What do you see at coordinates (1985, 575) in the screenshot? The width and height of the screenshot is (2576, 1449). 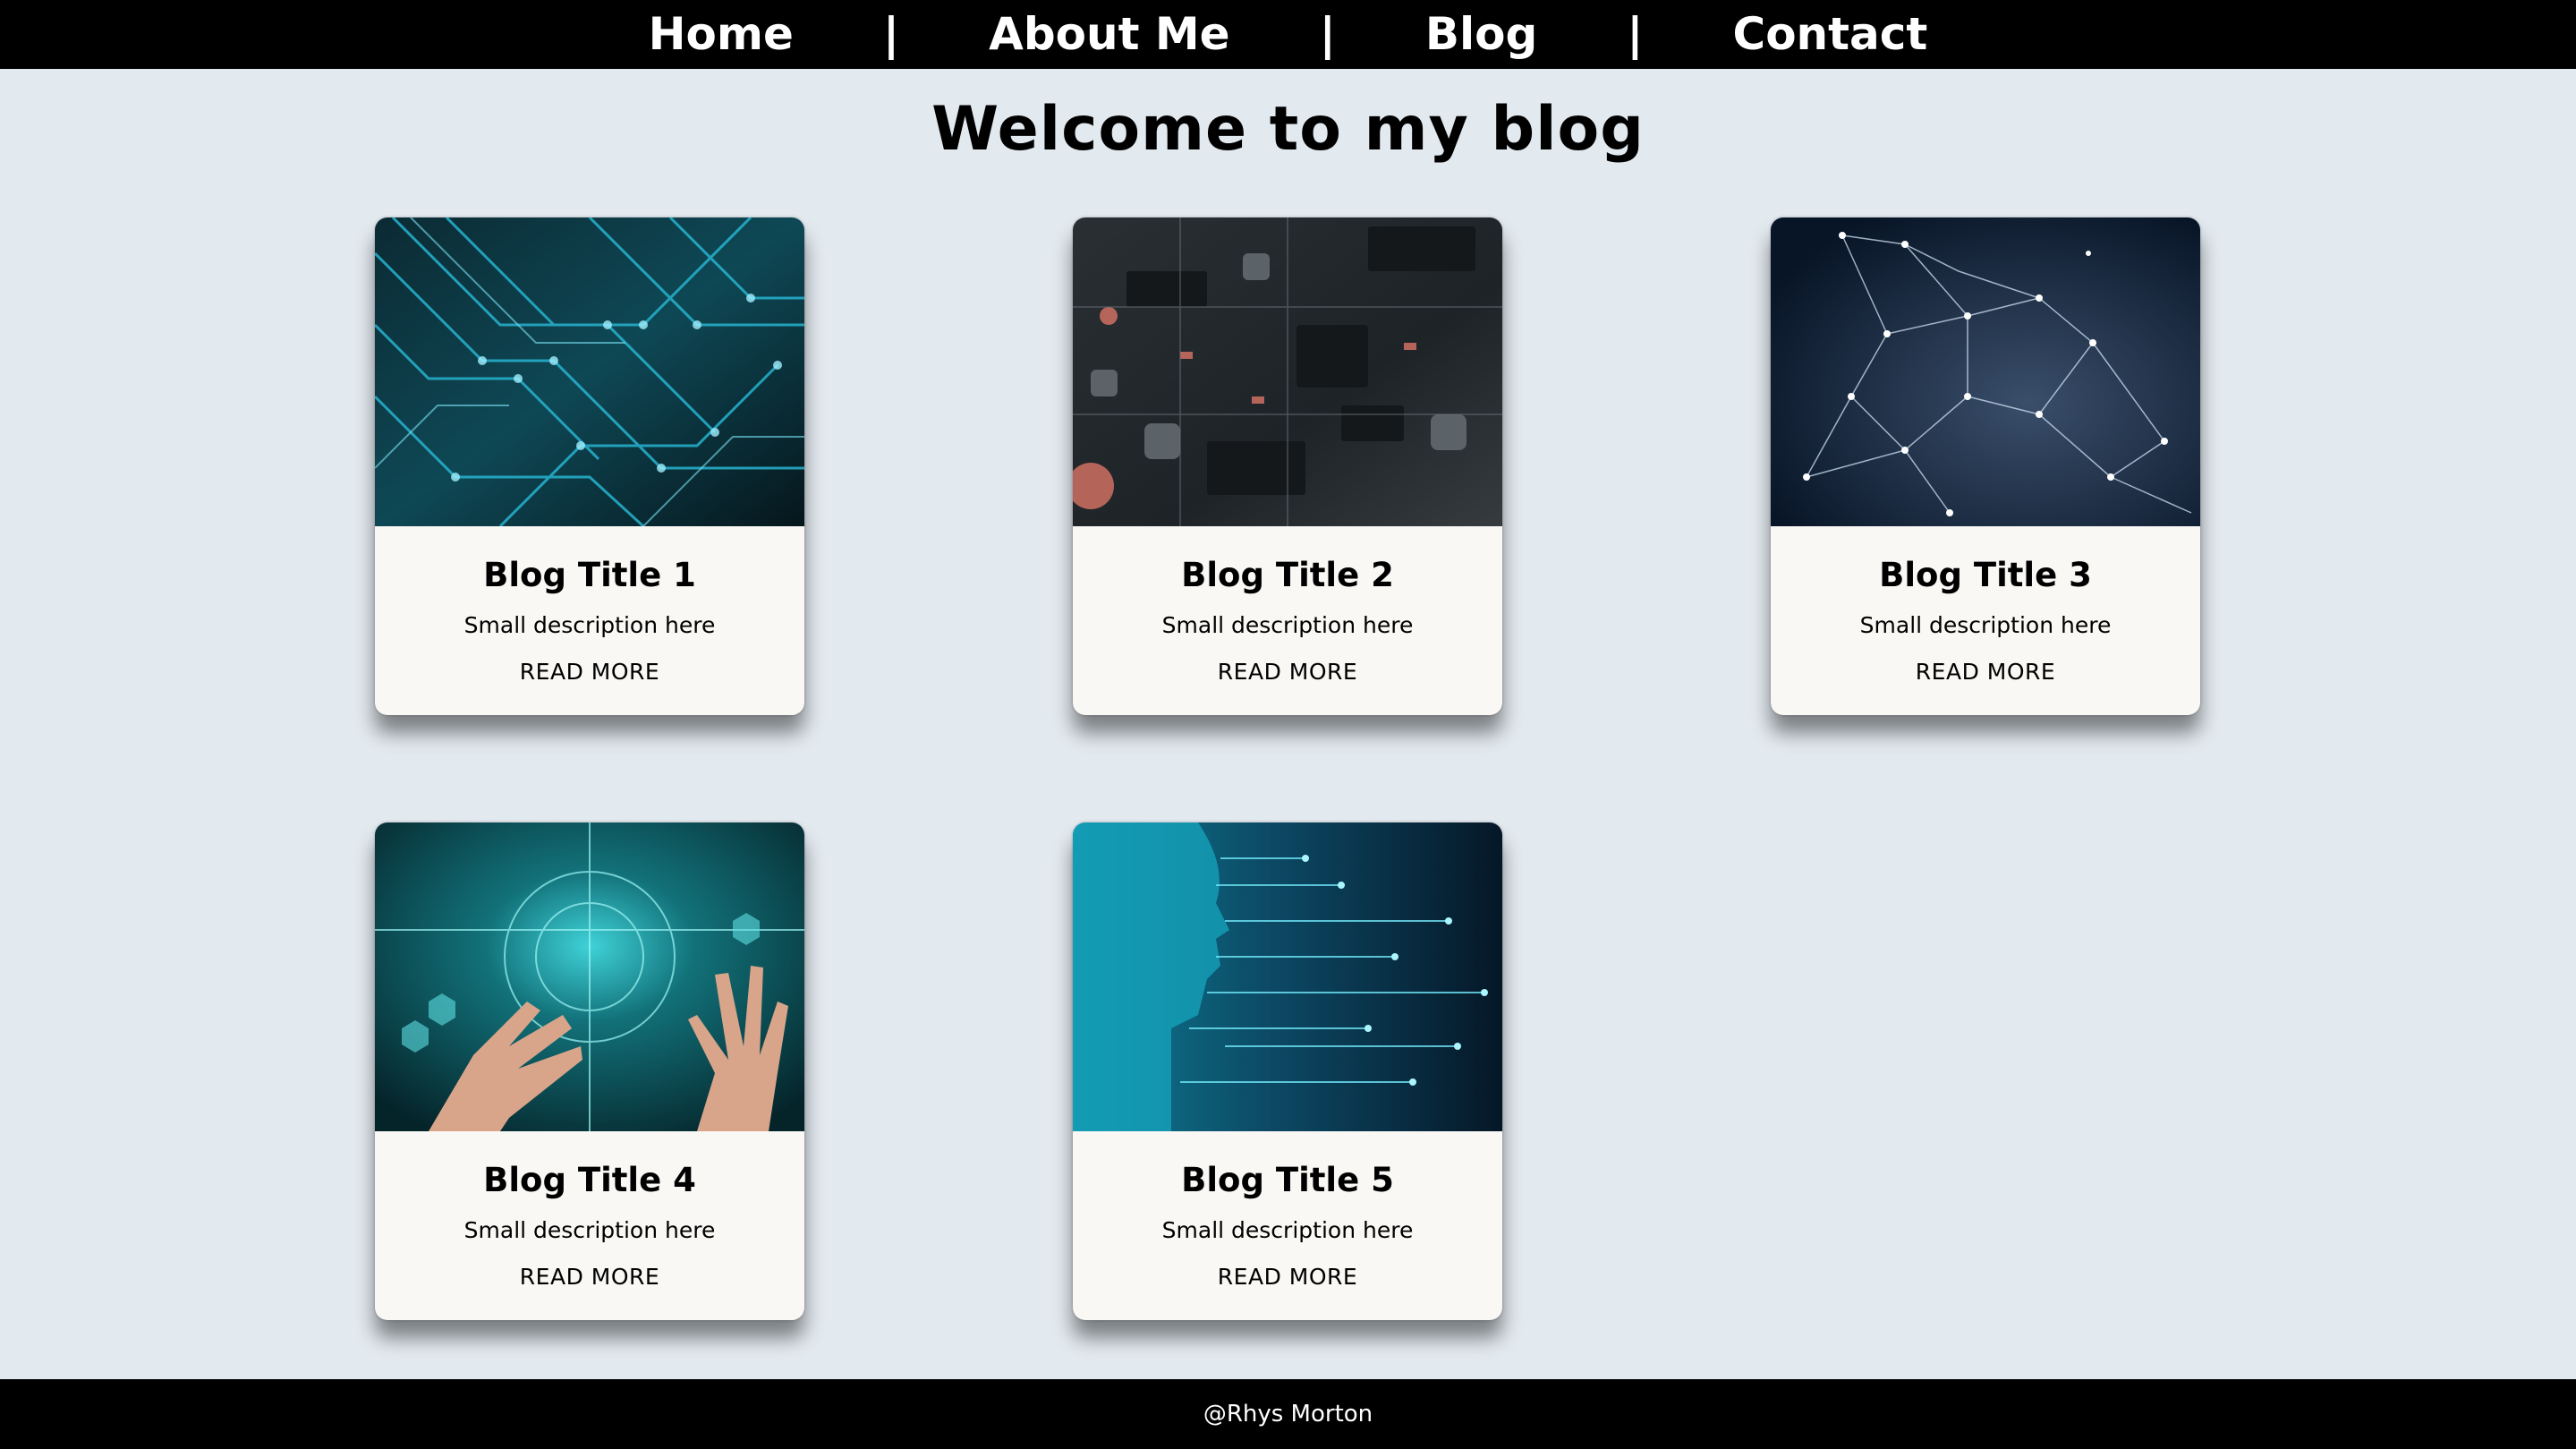 I see `blog-card-title: Blog Title 3` at bounding box center [1985, 575].